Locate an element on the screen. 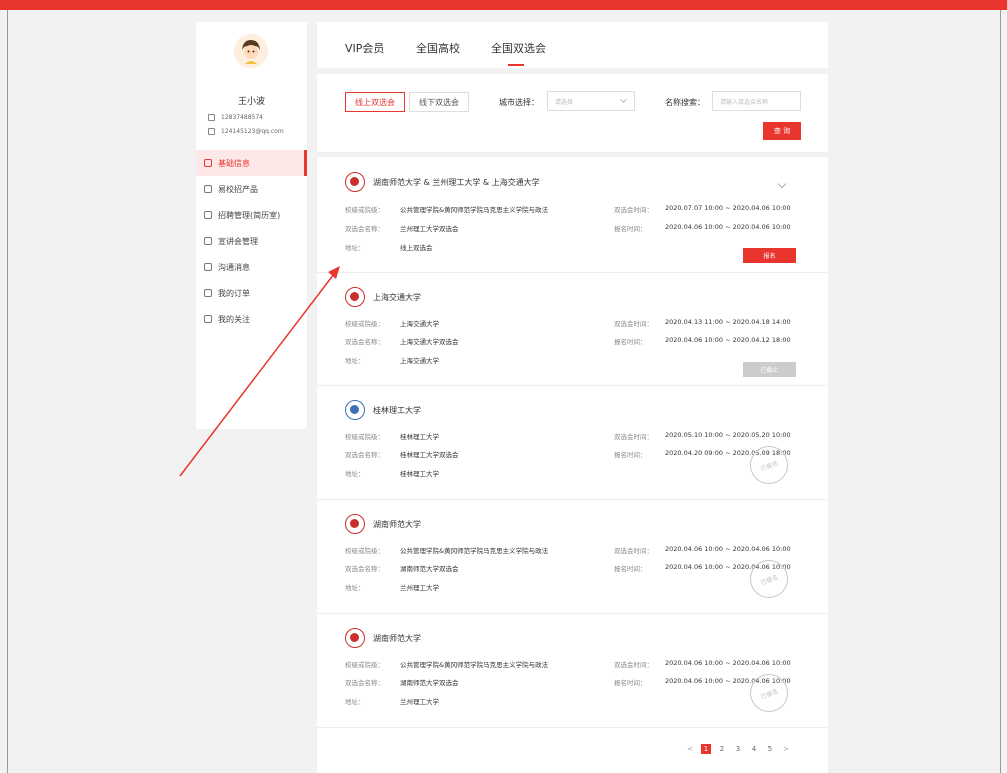 Image resolution: width=1007 pixels, height=773 pixels. annotation-arrow is located at coordinates (259, 371).